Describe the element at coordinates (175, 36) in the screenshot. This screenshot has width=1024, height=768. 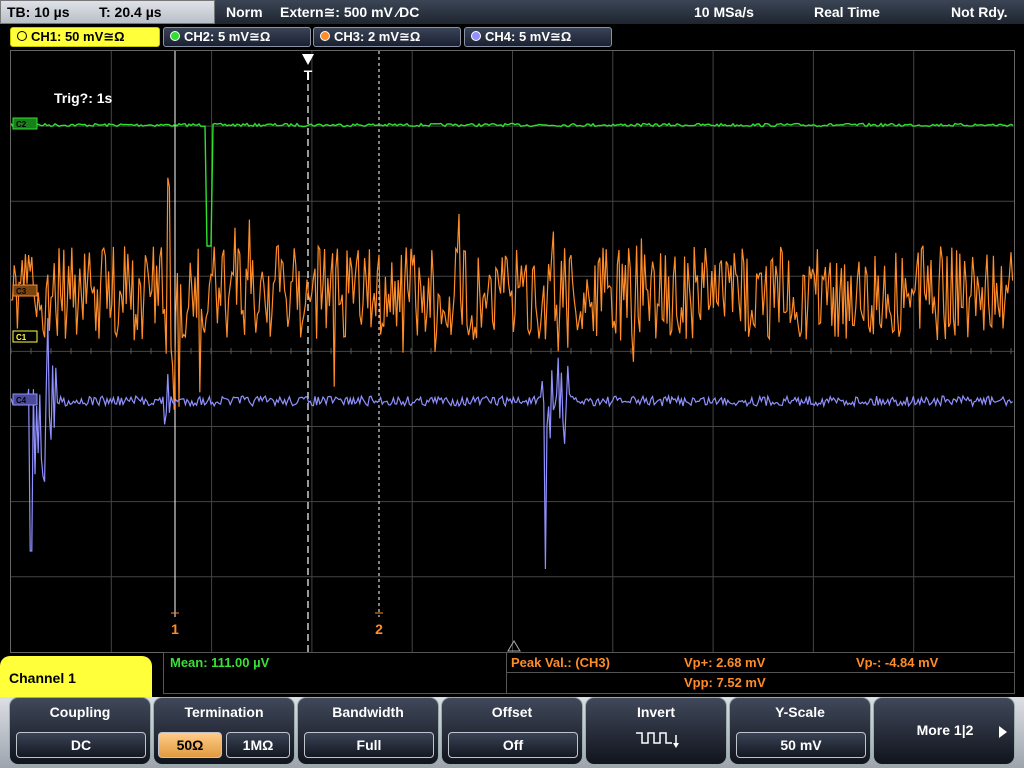
I see `ch2-dot-icon` at that location.